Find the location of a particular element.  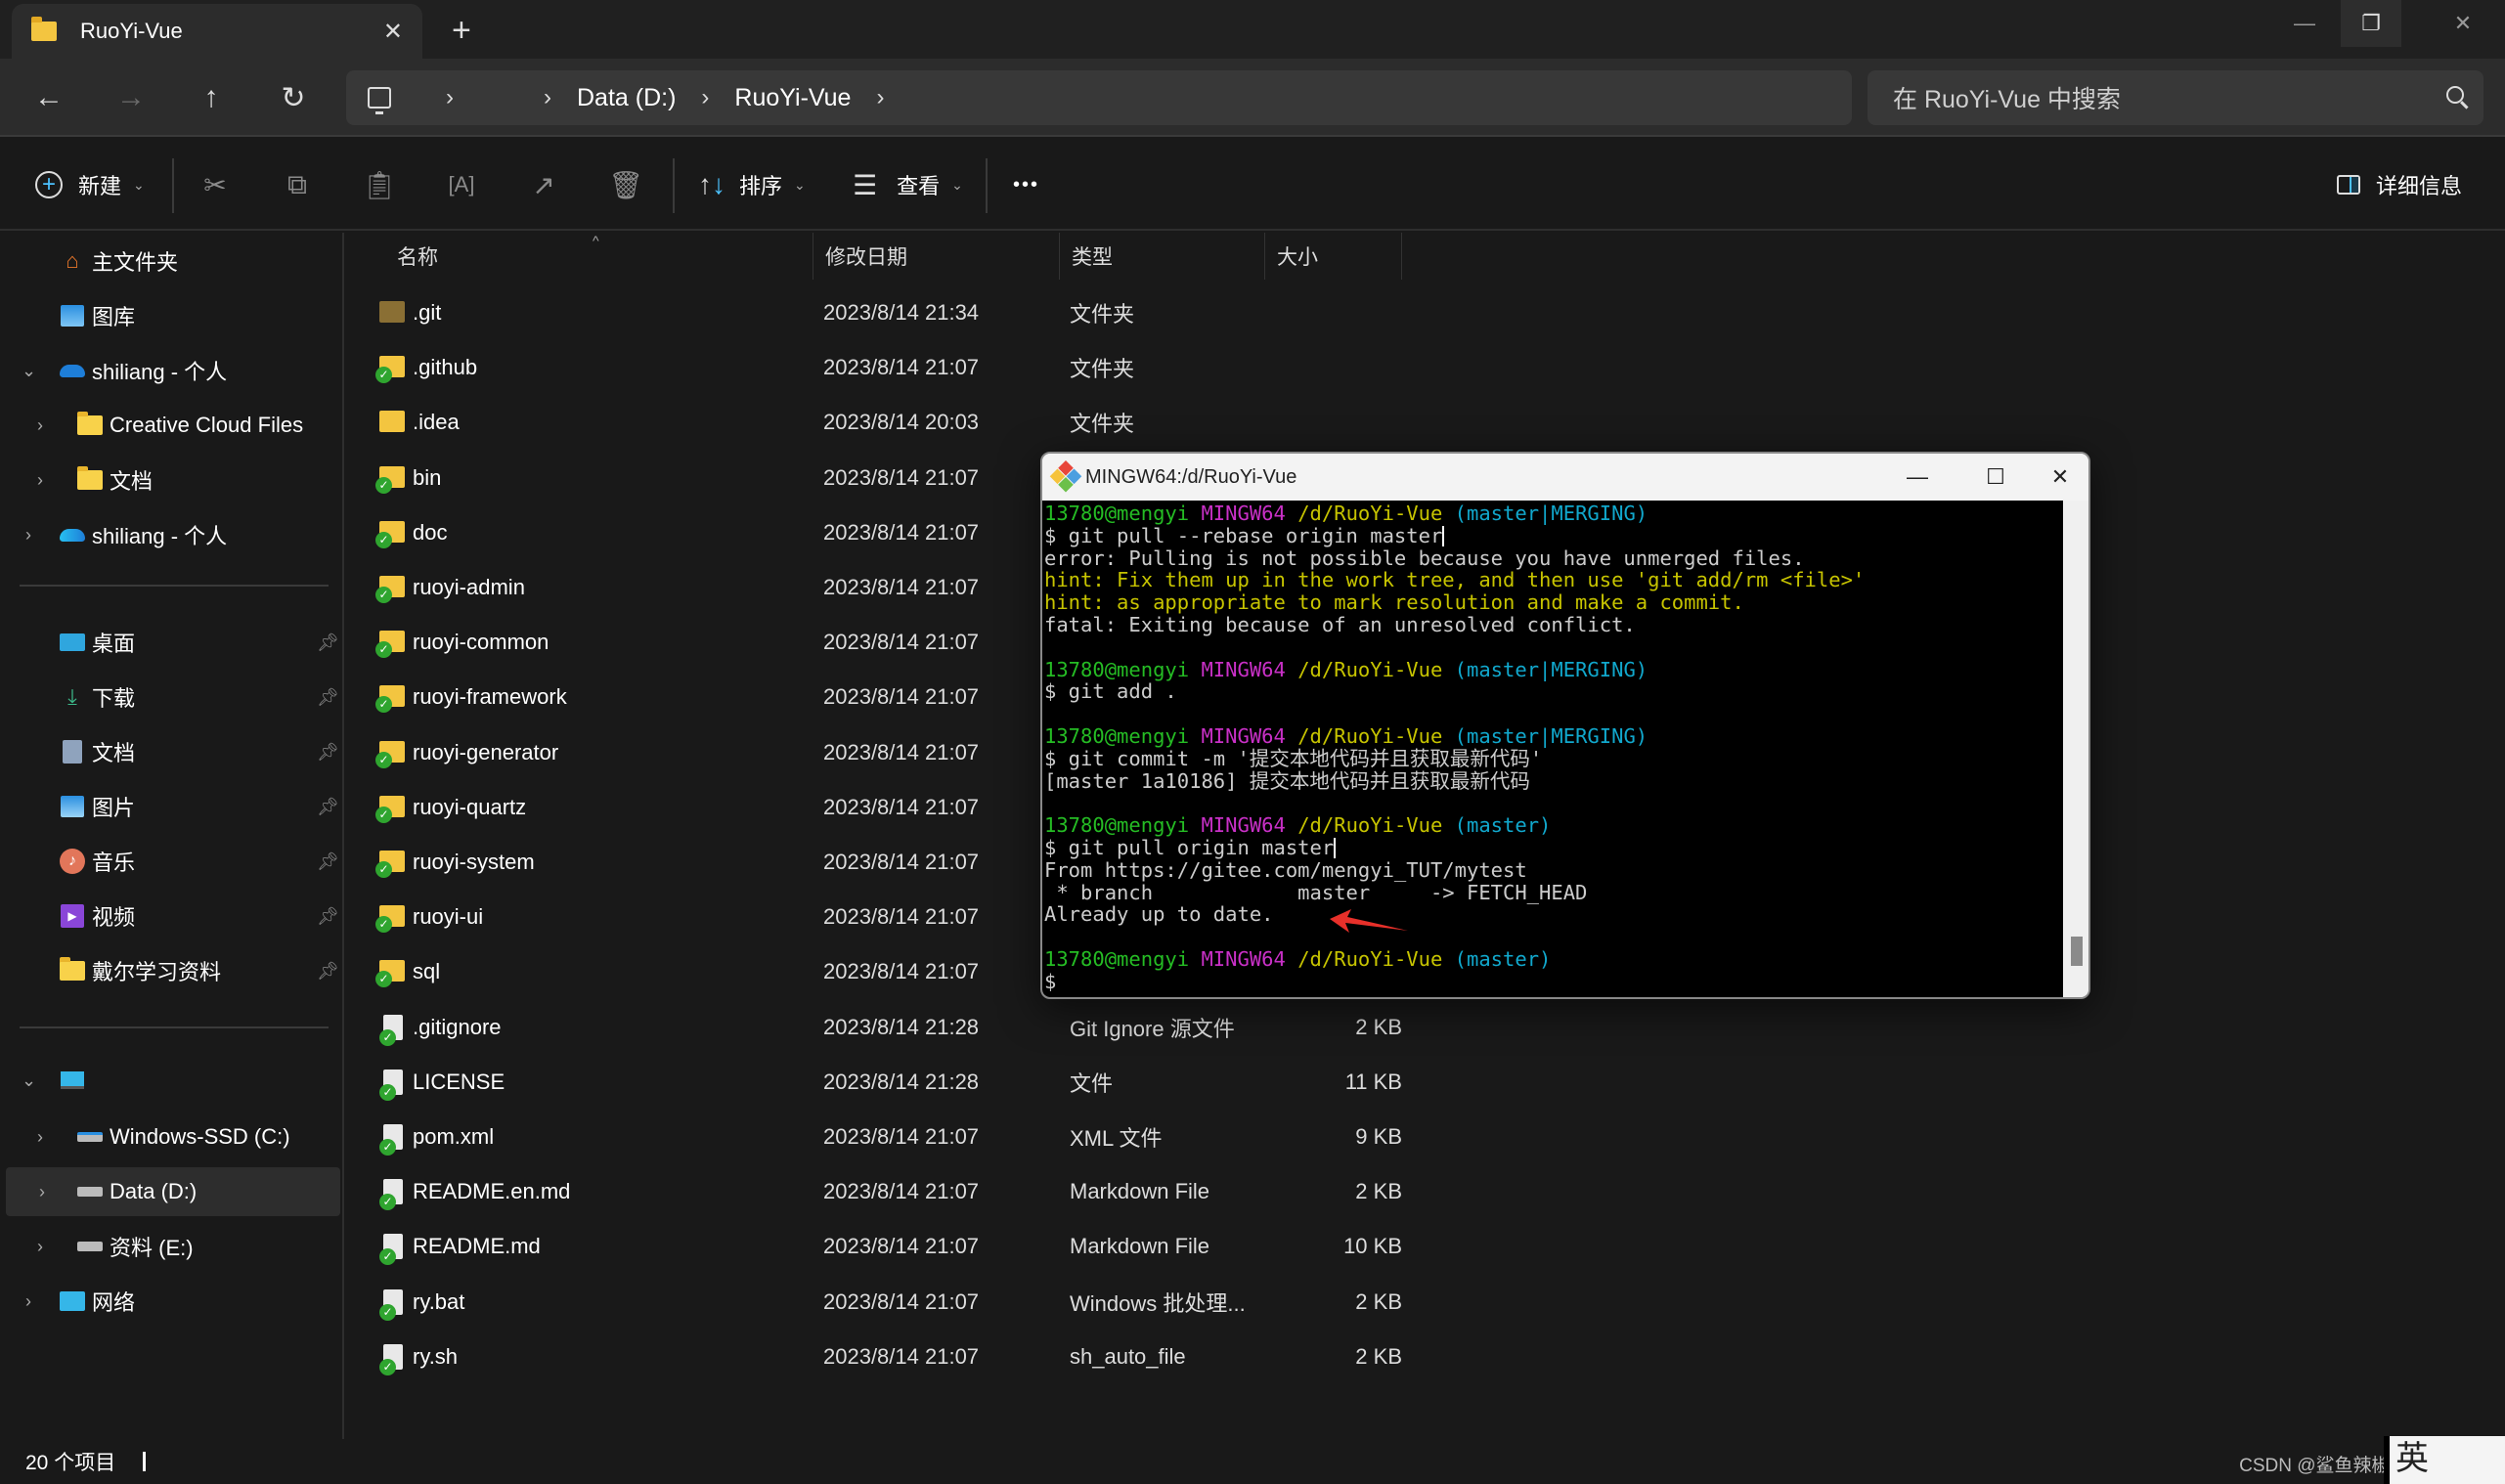

file-row: .git 2023/8/14 21:34 文件夹 is located at coordinates (874, 312).